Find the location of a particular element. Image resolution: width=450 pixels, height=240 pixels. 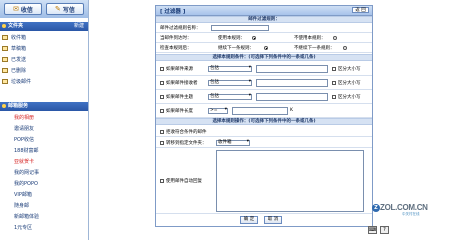

drafts-folder-icon is located at coordinates (5, 48).